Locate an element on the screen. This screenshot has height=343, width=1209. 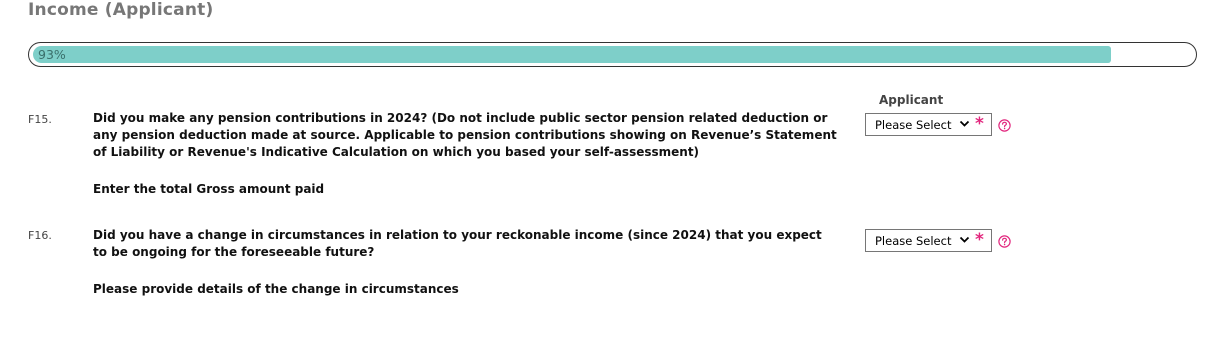
column-header-applicant: Applicant is located at coordinates (911, 100).